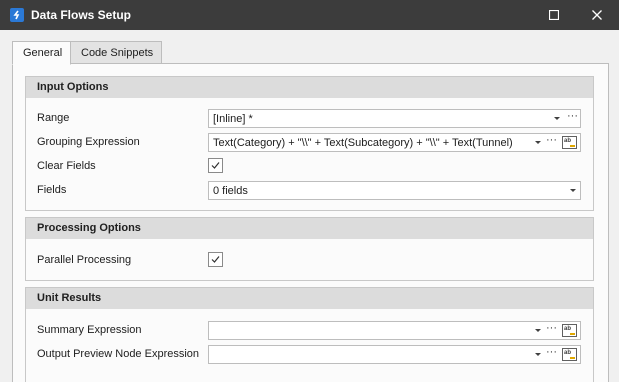  I want to click on parallel-processing-checkbox, so click(215, 259).